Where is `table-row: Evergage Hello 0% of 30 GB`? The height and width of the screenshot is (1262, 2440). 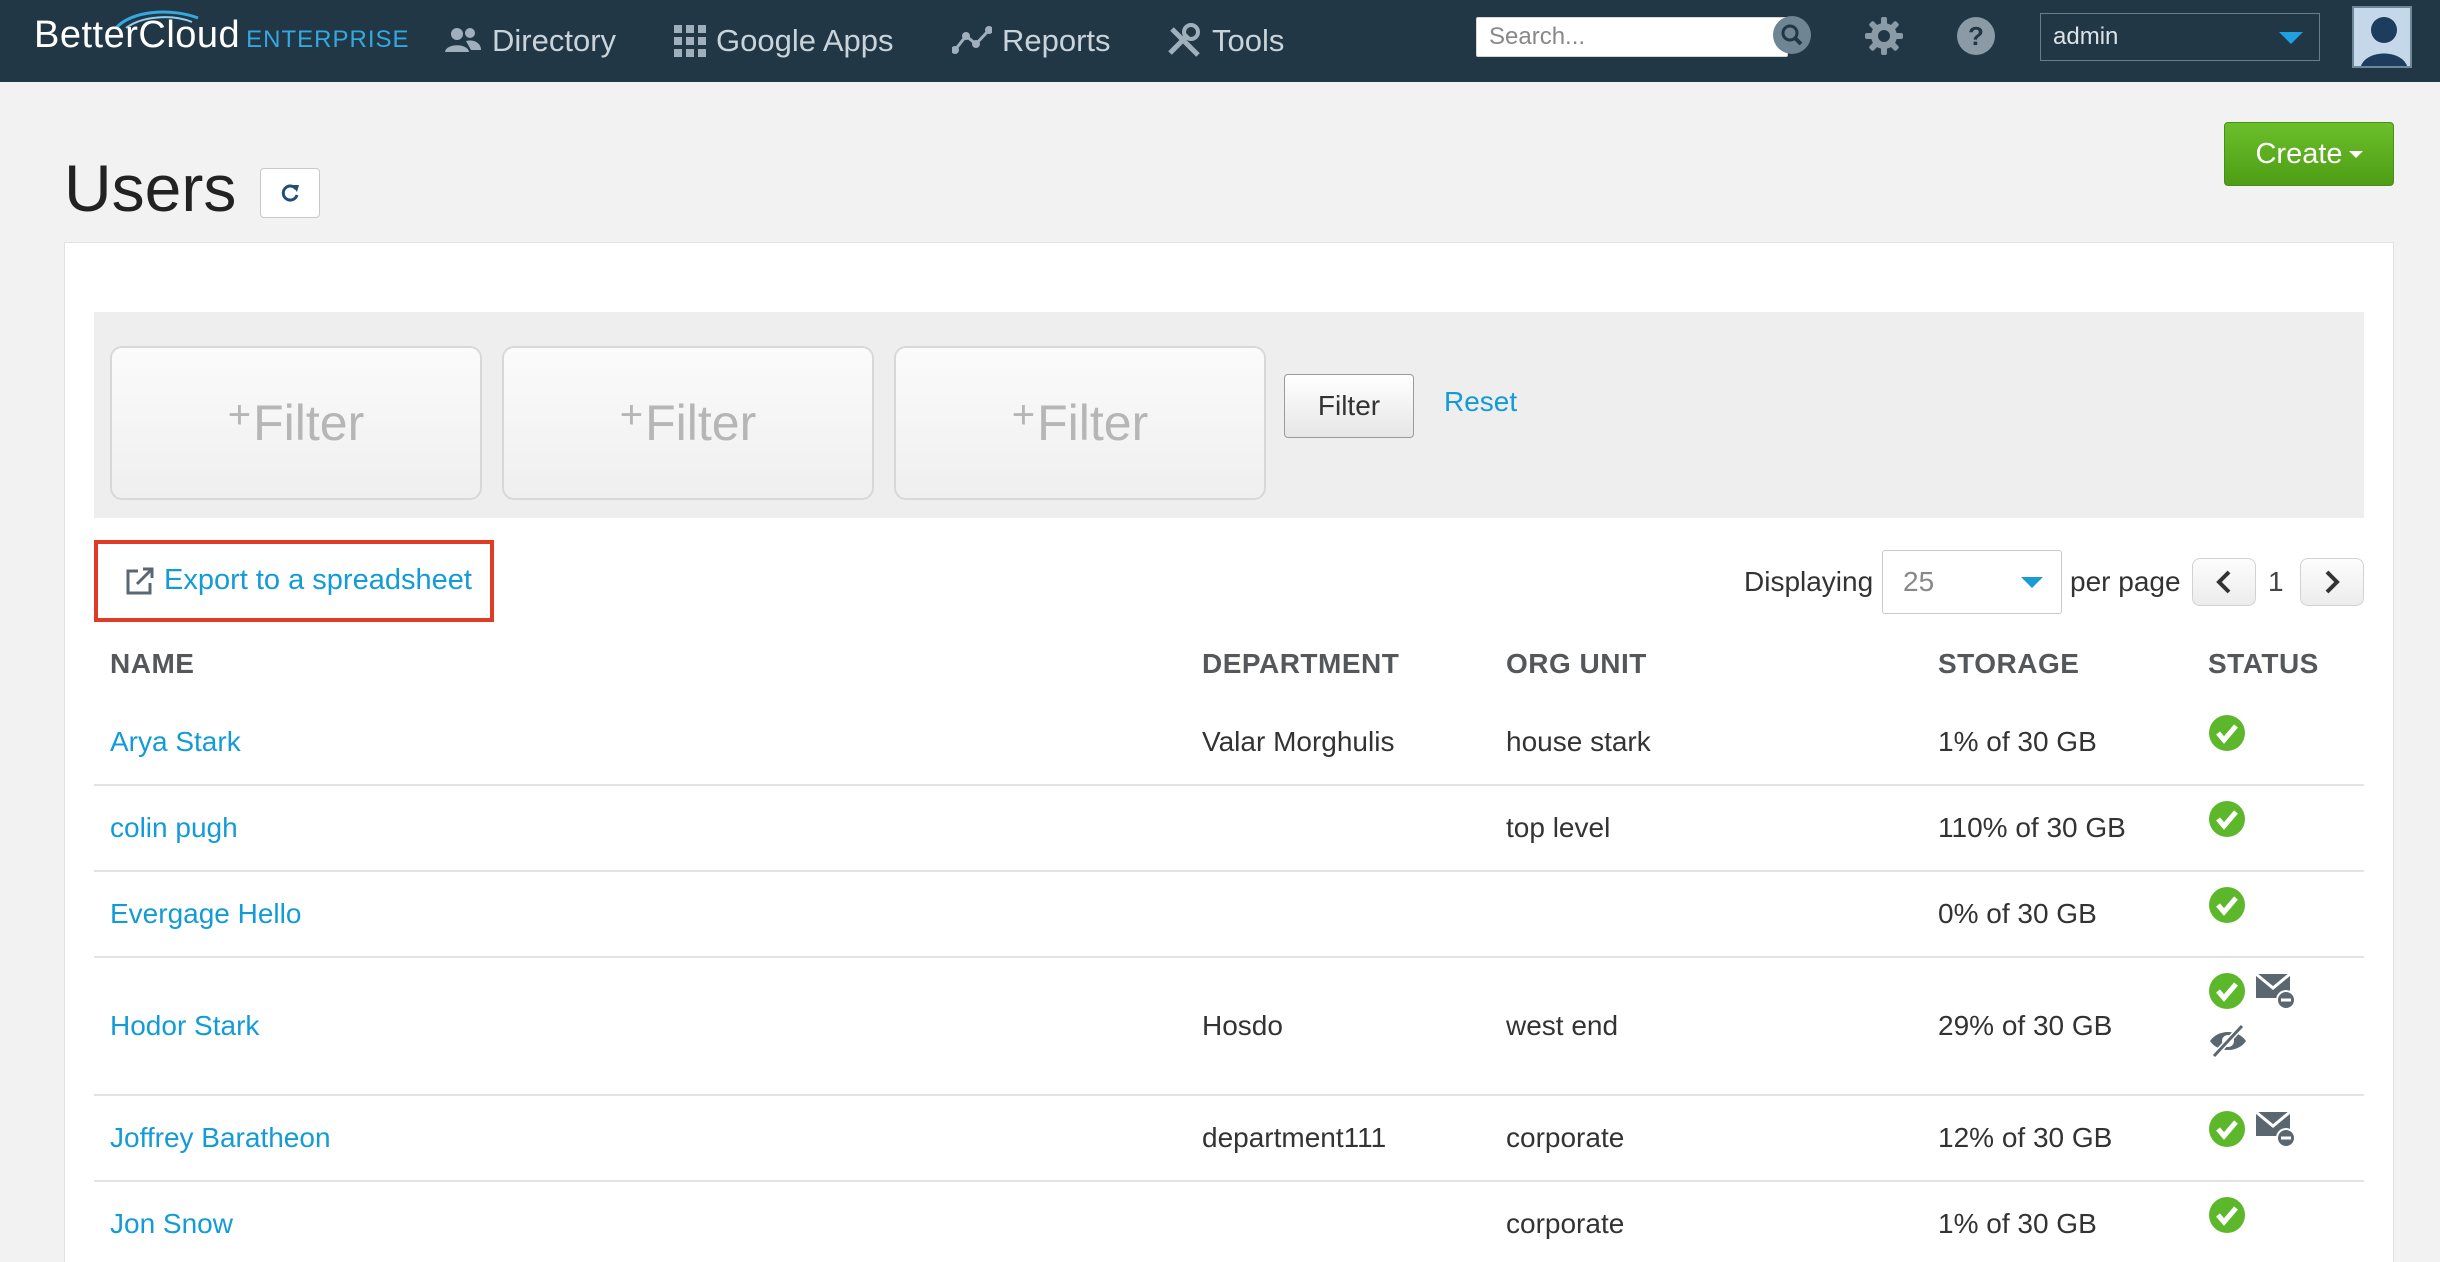 table-row: Evergage Hello 0% of 30 GB is located at coordinates (1229, 915).